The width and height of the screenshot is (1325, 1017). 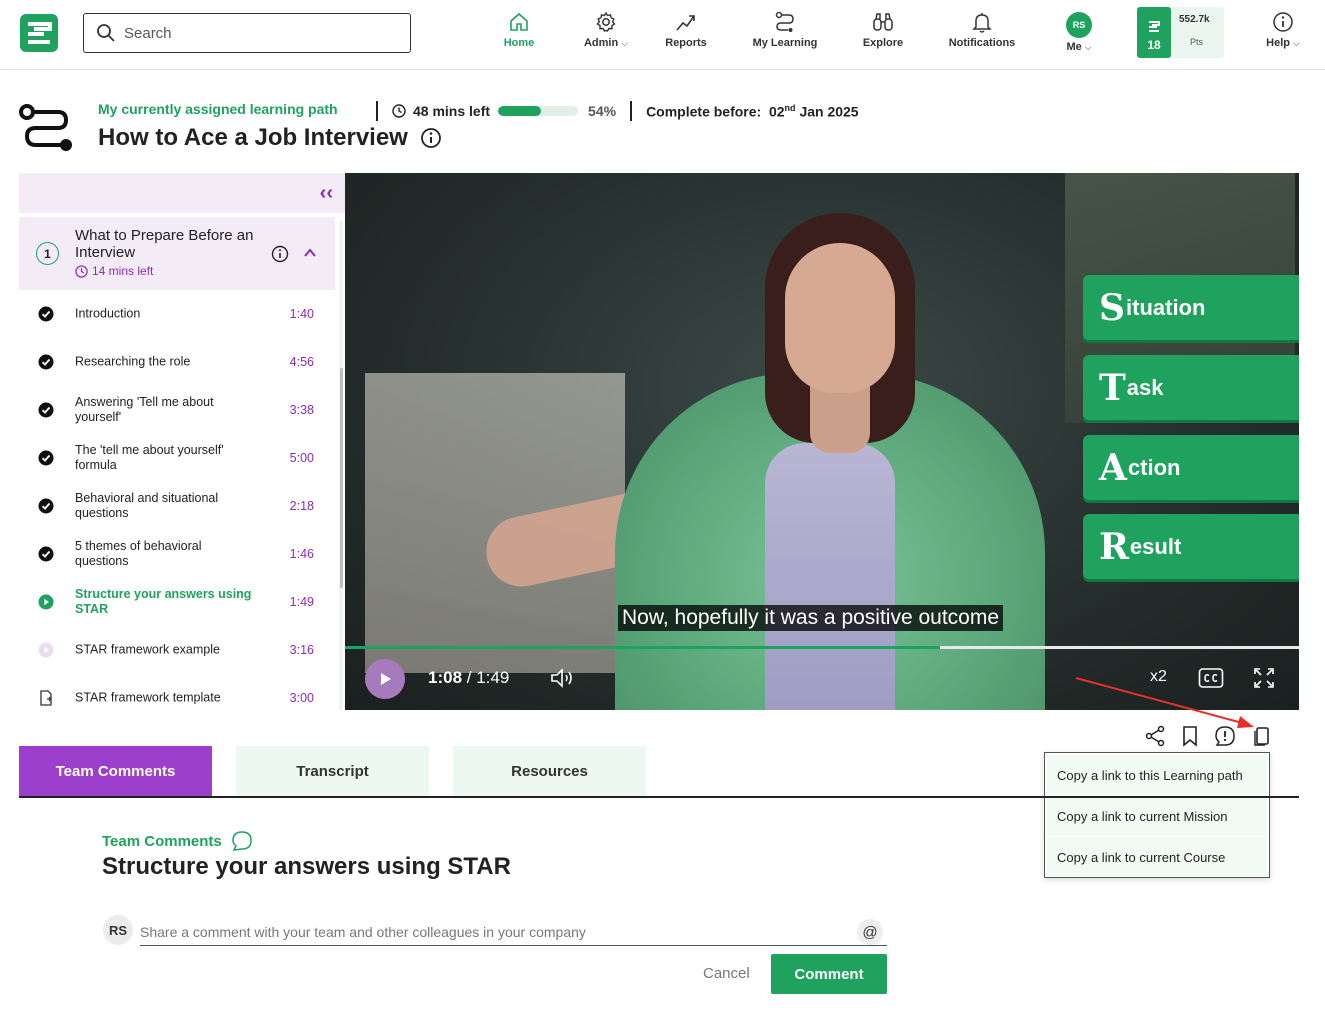 What do you see at coordinates (115, 771) in the screenshot?
I see `tab-team-comments: Team Comments` at bounding box center [115, 771].